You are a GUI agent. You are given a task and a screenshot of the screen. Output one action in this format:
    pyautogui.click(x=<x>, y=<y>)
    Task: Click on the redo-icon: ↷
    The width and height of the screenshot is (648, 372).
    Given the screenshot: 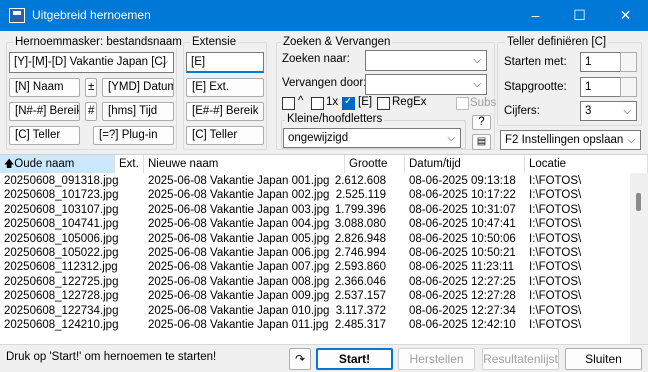 What is the action you would take?
    pyautogui.click(x=300, y=359)
    